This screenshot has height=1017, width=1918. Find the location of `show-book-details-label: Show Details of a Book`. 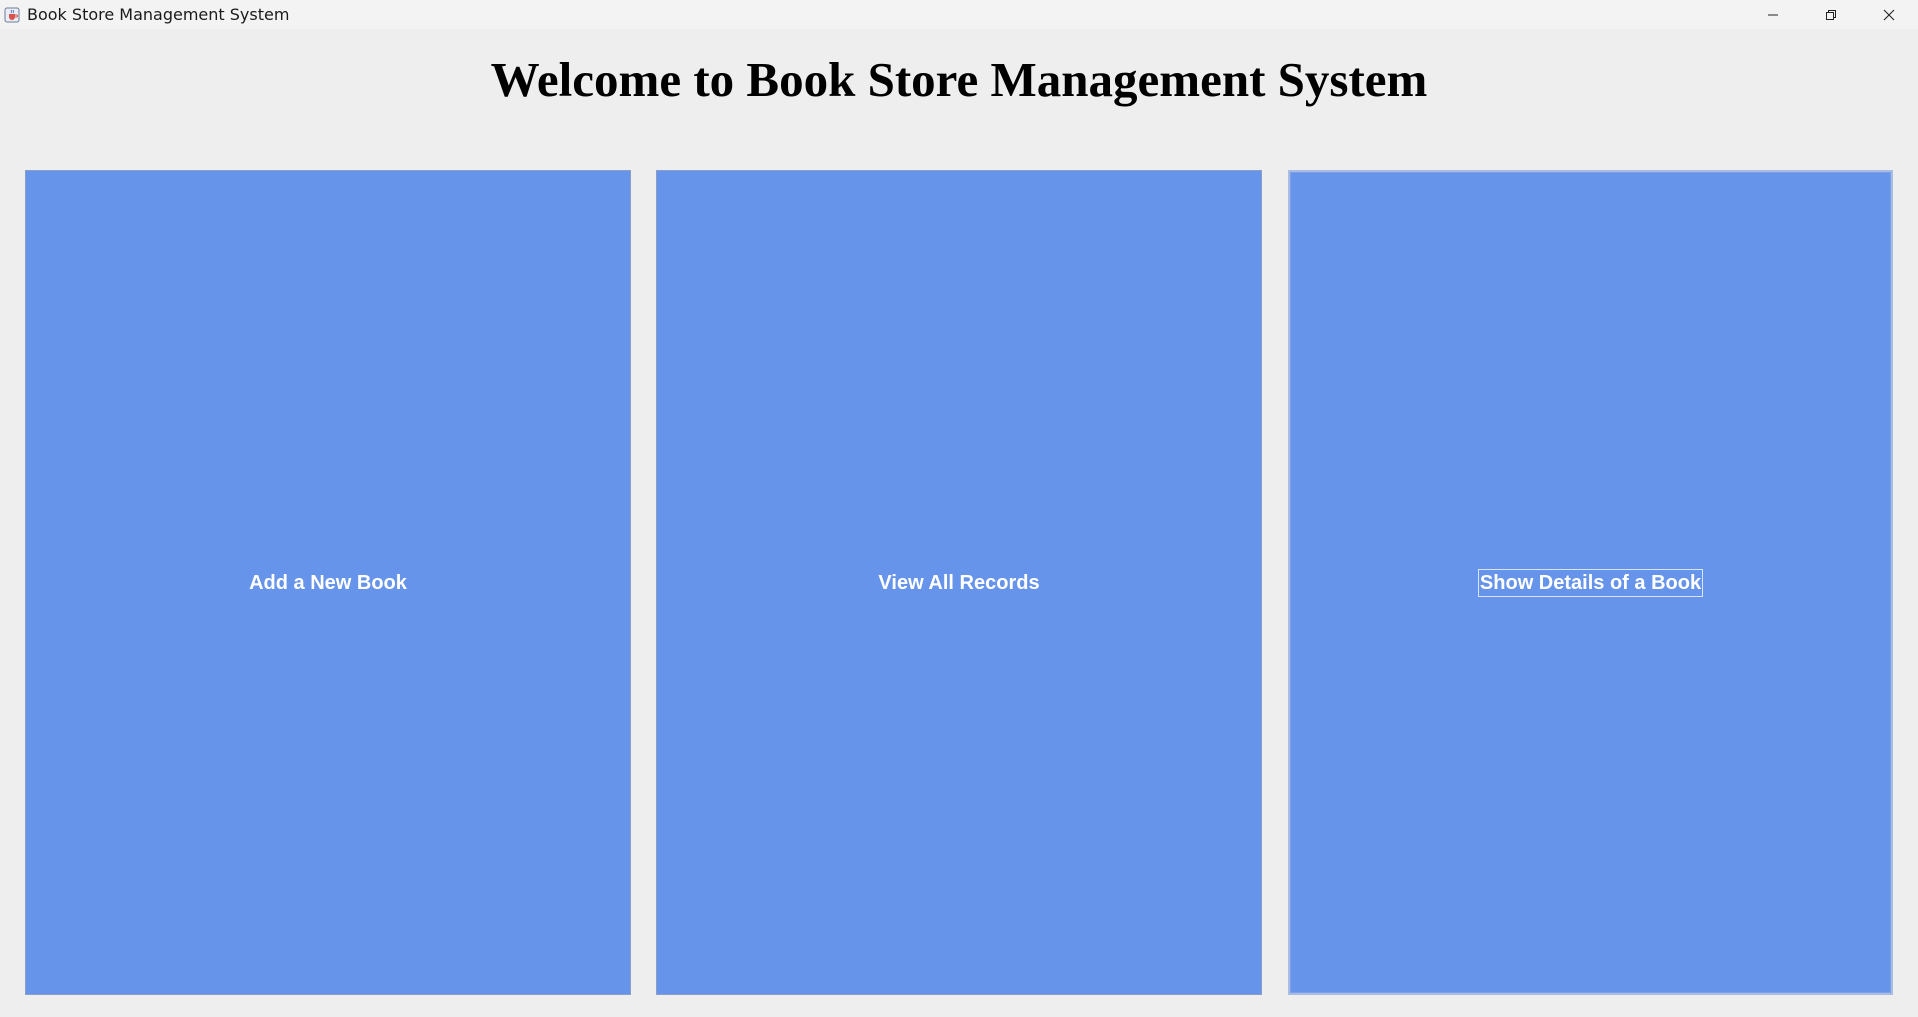

show-book-details-label: Show Details of a Book is located at coordinates (1590, 582).